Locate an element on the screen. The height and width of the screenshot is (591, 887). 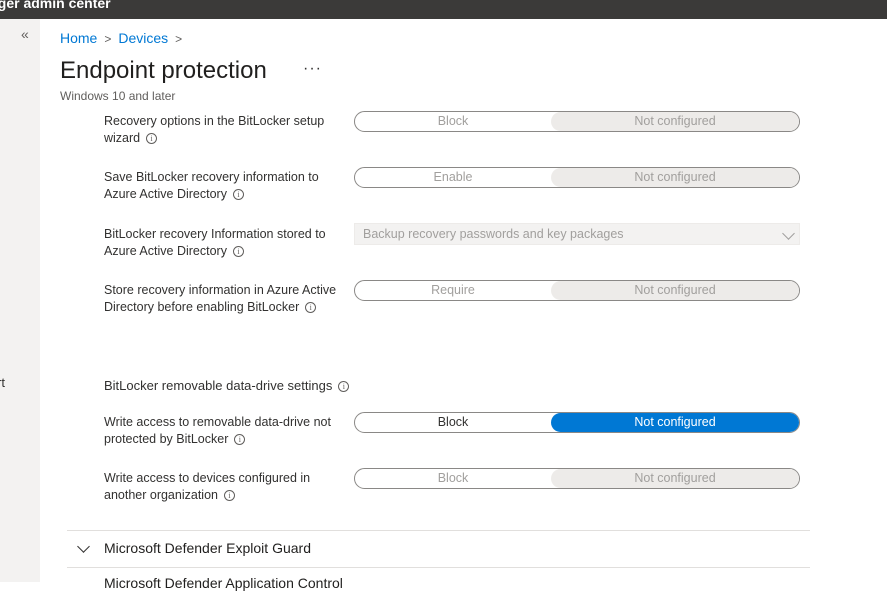
page-subtitle: Windows 10 and later is located at coordinates (118, 96).